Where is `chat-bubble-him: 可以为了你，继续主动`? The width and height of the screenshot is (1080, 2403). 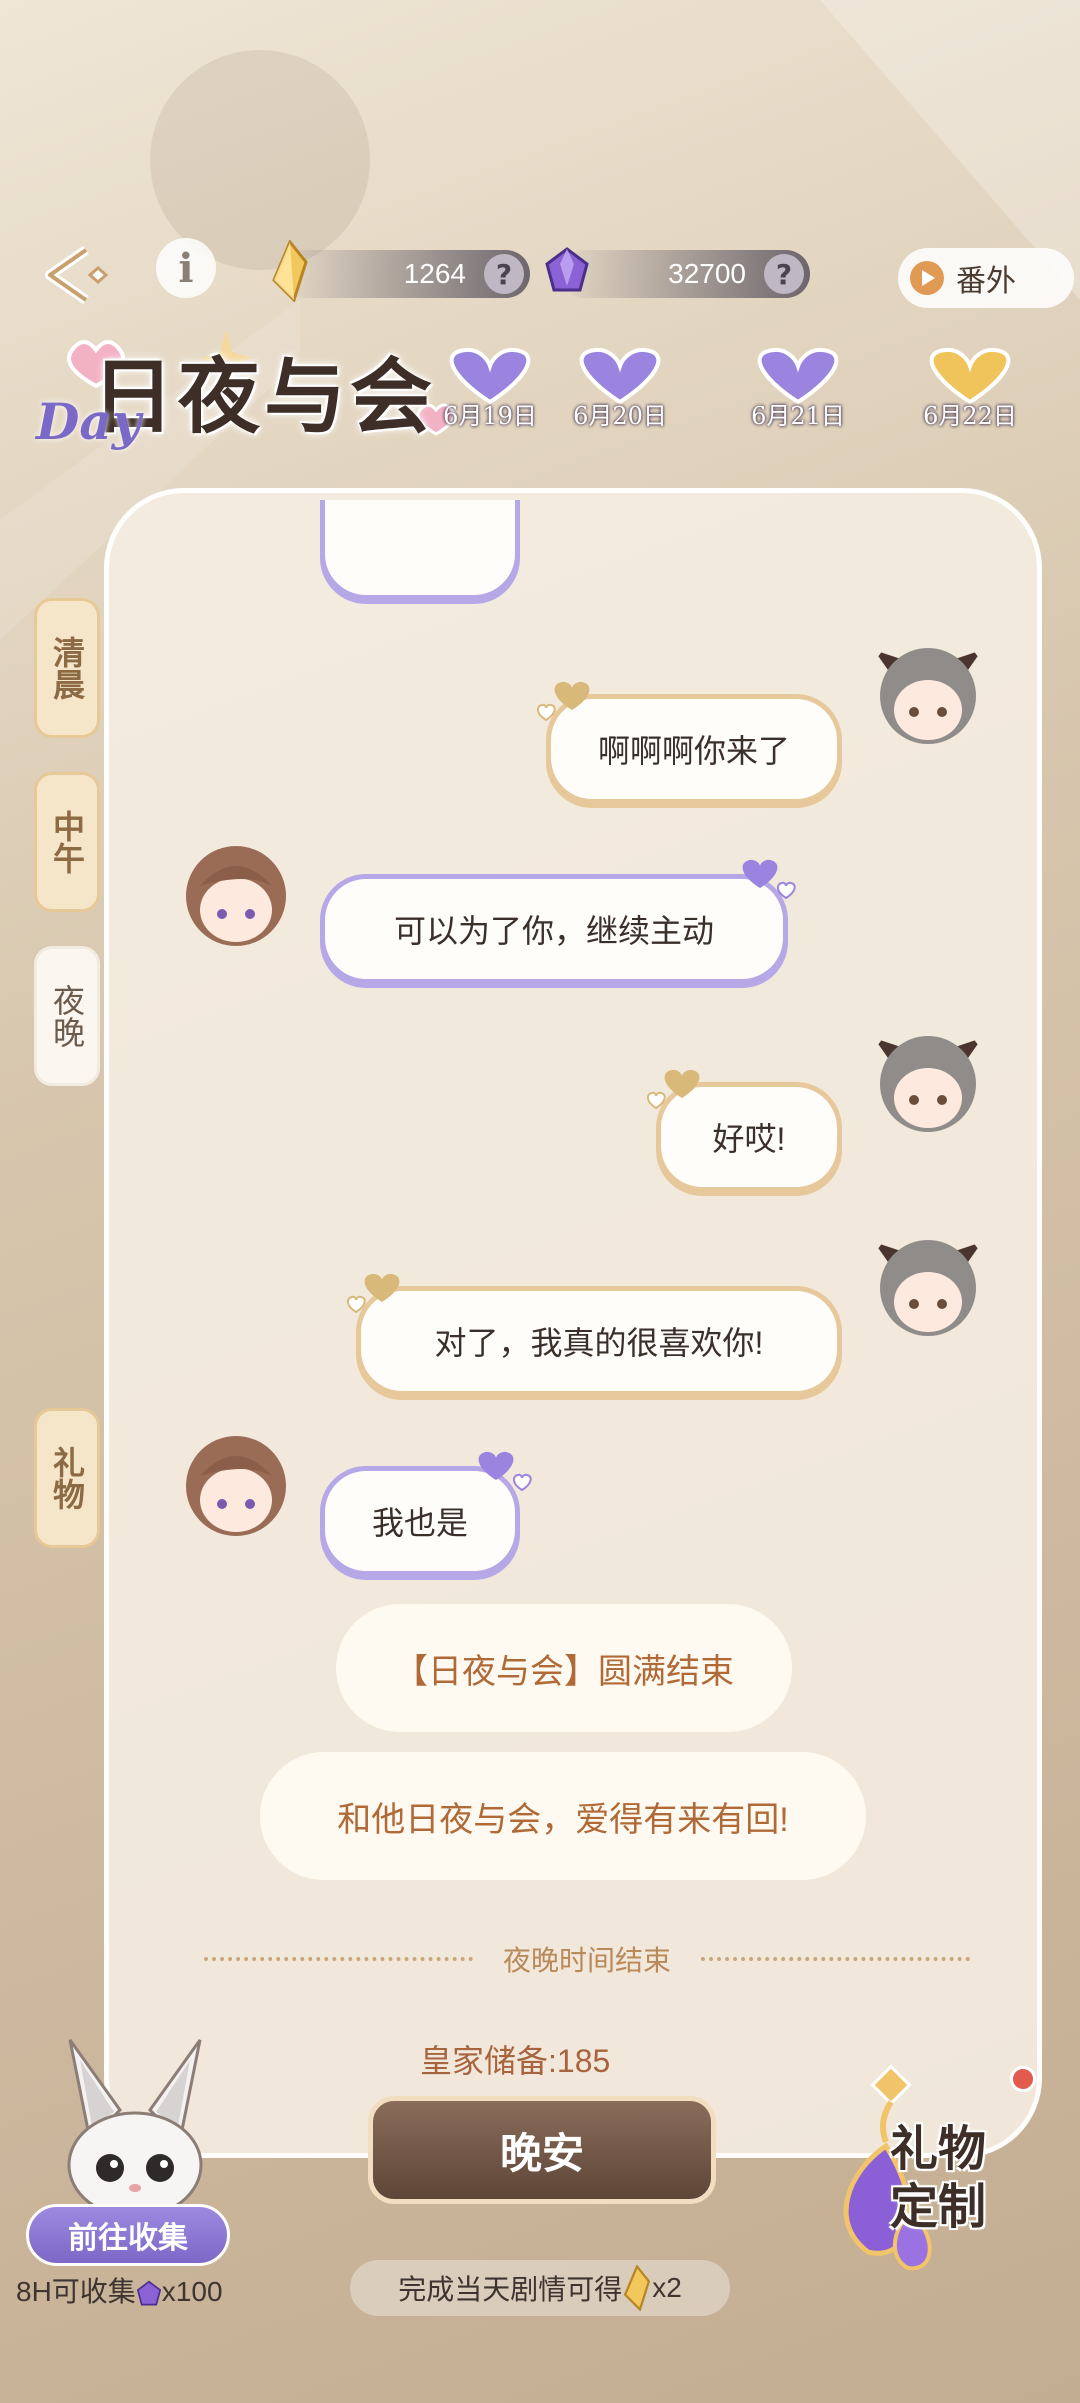
chat-bubble-him: 可以为了你，继续主动 is located at coordinates (554, 929).